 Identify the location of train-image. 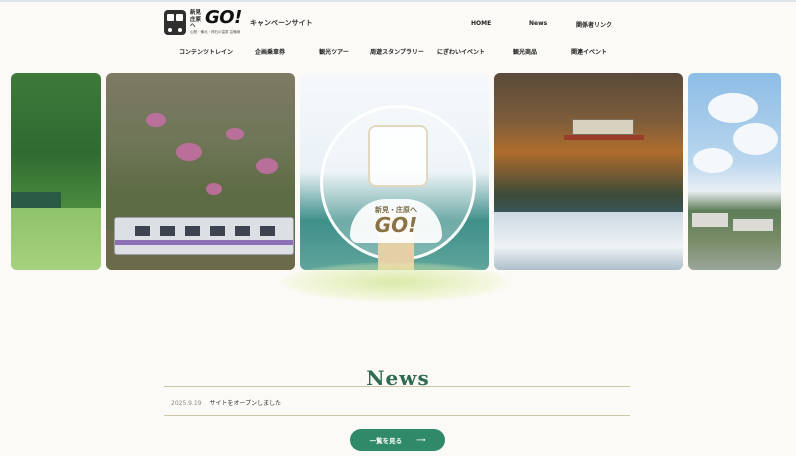
(204, 236).